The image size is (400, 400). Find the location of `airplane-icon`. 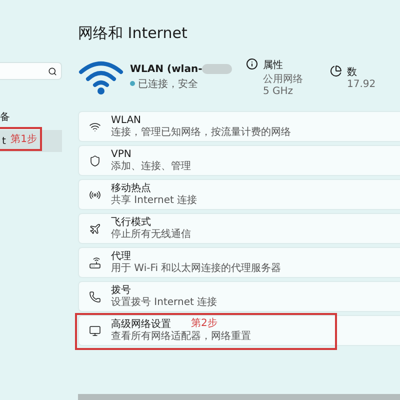

airplane-icon is located at coordinates (95, 228).